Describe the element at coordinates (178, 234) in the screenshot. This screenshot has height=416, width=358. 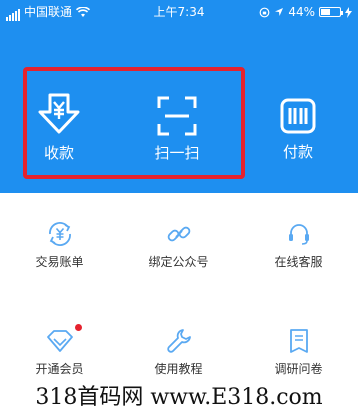
I see `link-icon` at that location.